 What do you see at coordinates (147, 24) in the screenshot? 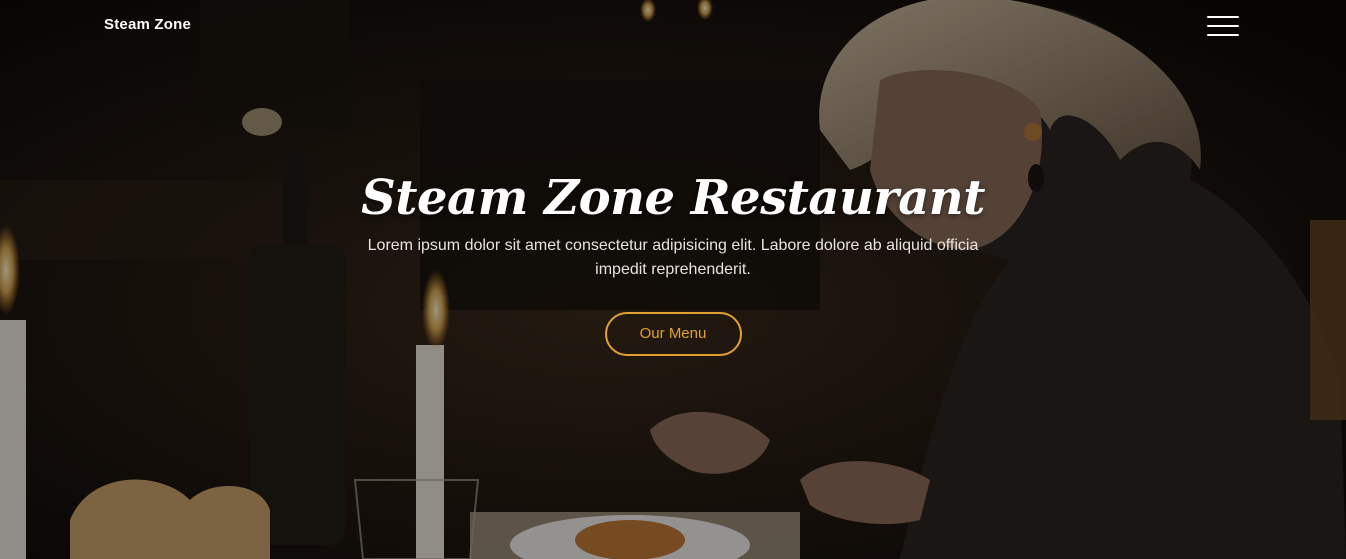
I see `brand-logo-link: Steam Zone` at bounding box center [147, 24].